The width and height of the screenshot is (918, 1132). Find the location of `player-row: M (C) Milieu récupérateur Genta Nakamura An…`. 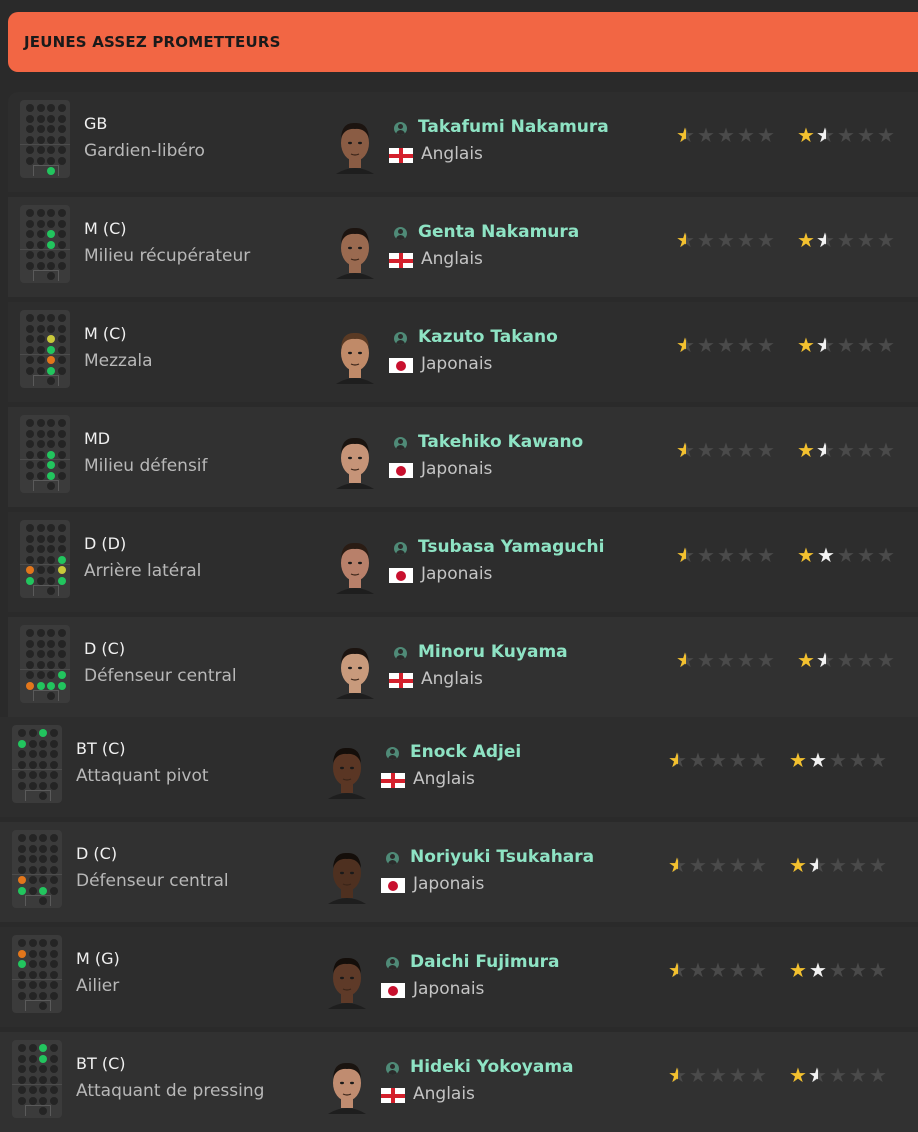

player-row: M (C) Milieu récupérateur Genta Nakamura An… is located at coordinates (463, 247).